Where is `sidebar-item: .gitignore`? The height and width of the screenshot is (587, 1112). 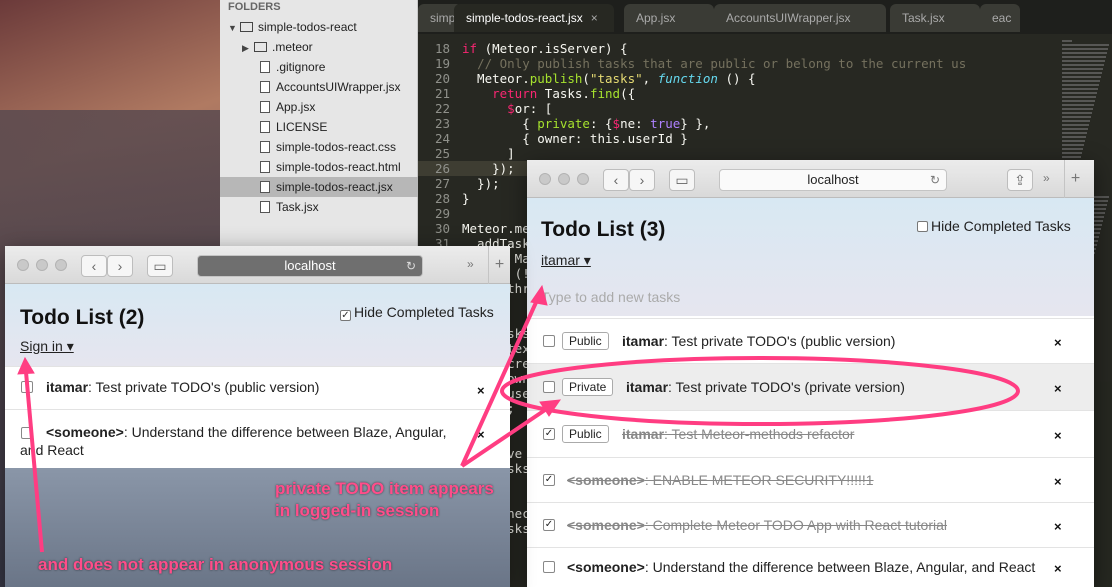 sidebar-item: .gitignore is located at coordinates (319, 67).